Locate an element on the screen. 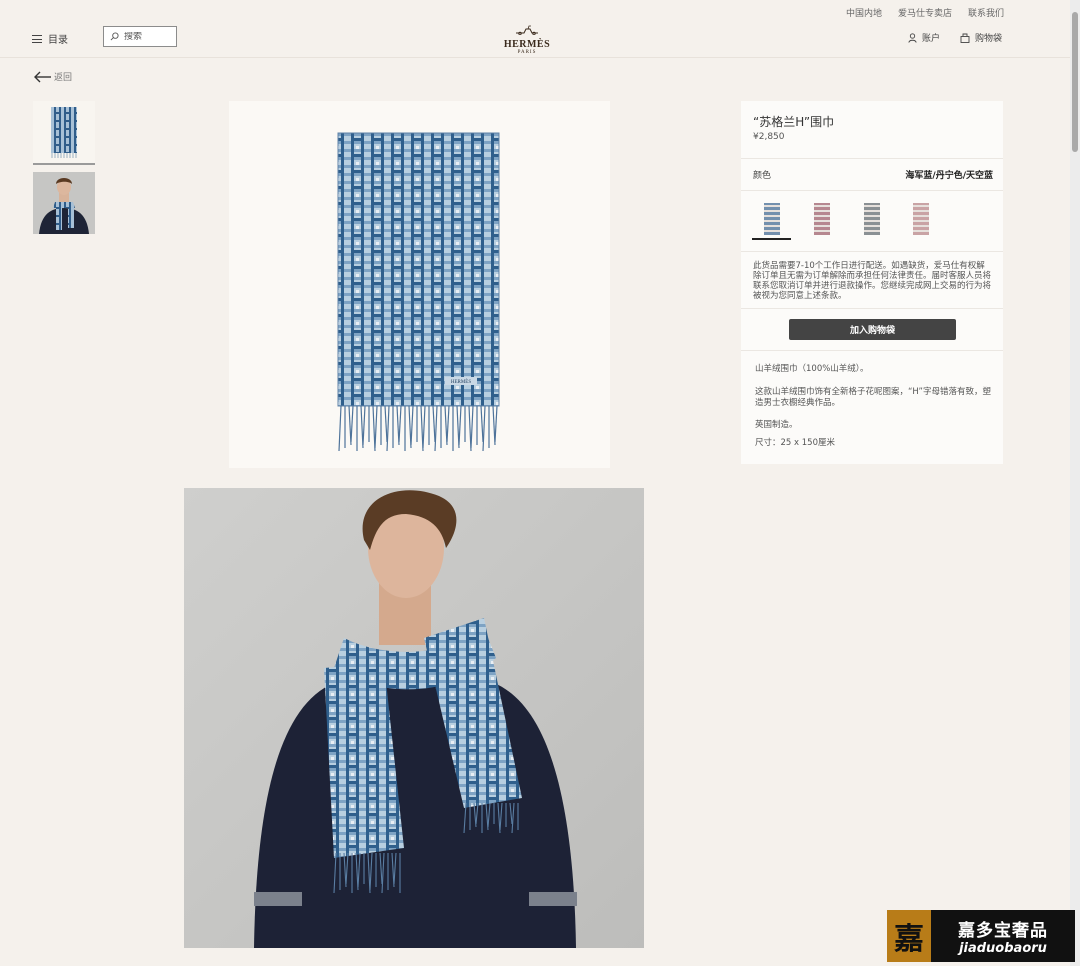  arrow-left-icon is located at coordinates (42, 77).